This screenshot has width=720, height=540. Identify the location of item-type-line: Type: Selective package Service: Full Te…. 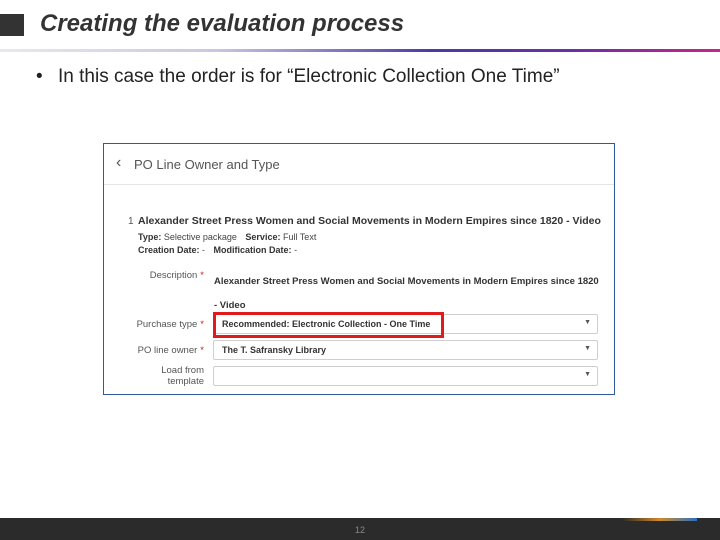
(227, 237).